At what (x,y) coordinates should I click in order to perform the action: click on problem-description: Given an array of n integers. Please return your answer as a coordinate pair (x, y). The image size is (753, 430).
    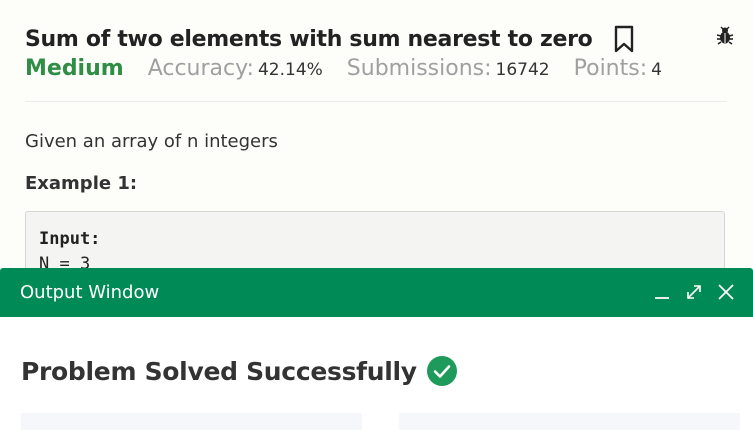
    Looking at the image, I should click on (151, 141).